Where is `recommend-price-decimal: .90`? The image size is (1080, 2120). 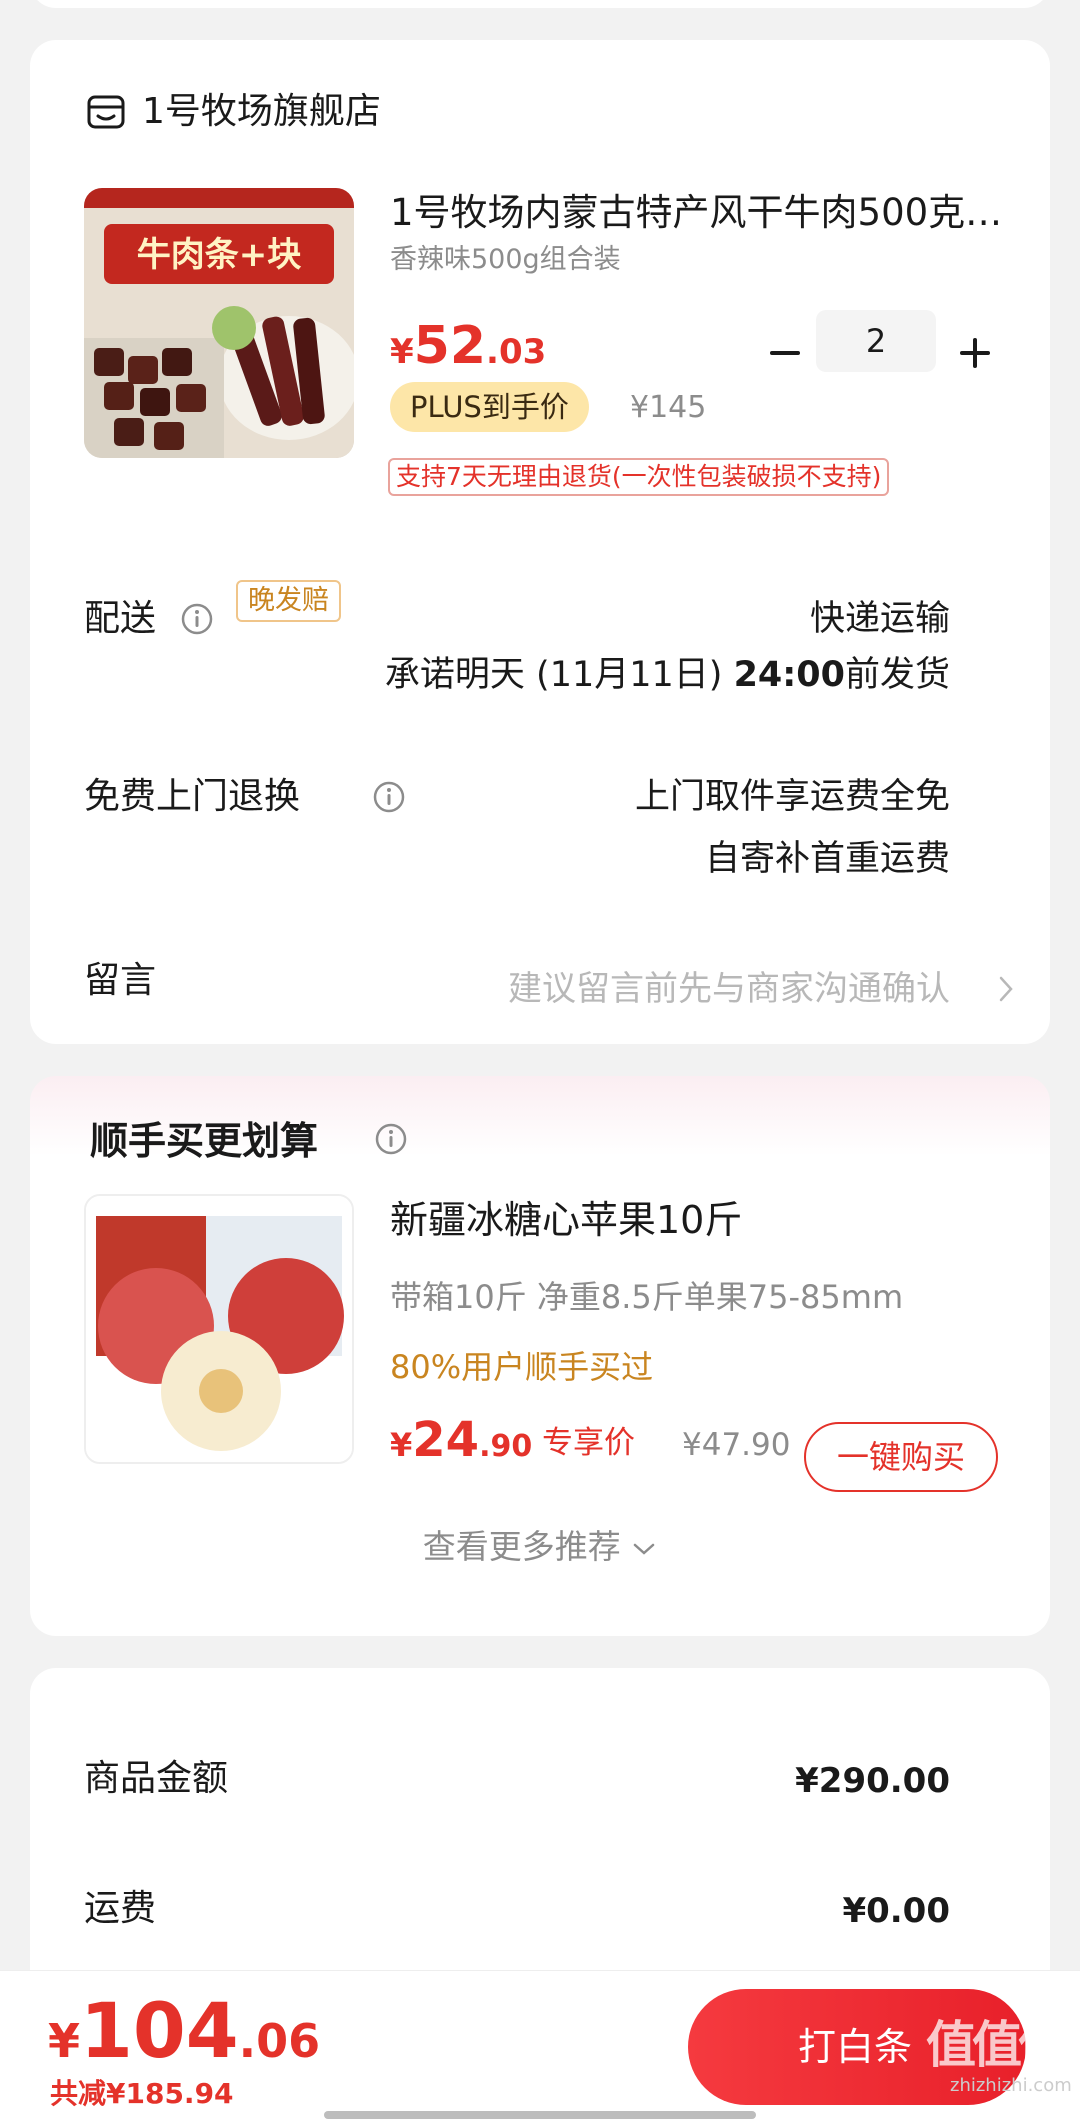
recommend-price-decimal: .90 is located at coordinates (506, 1446).